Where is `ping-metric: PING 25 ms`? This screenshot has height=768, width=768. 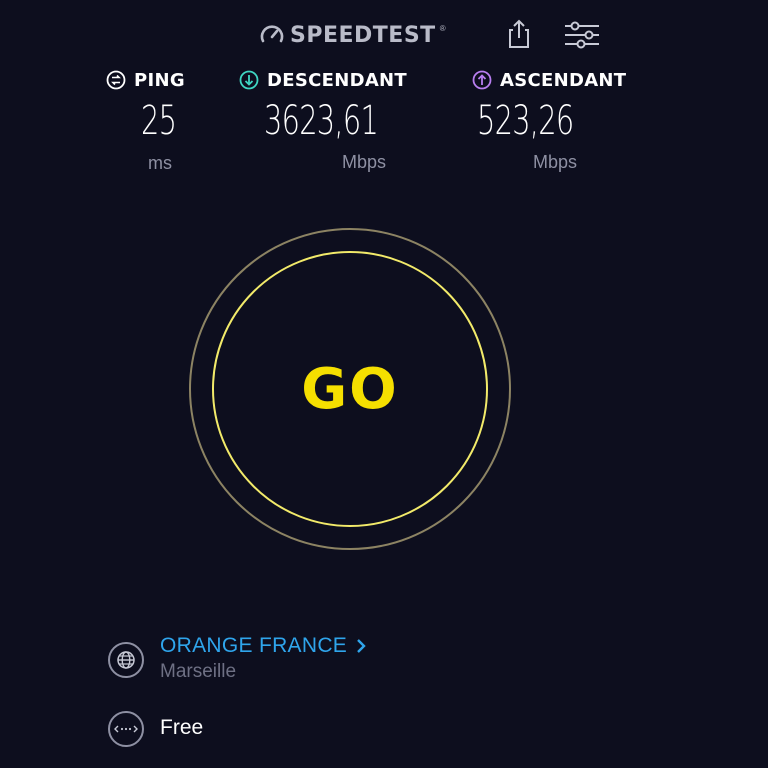 ping-metric: PING 25 ms is located at coordinates (145, 119).